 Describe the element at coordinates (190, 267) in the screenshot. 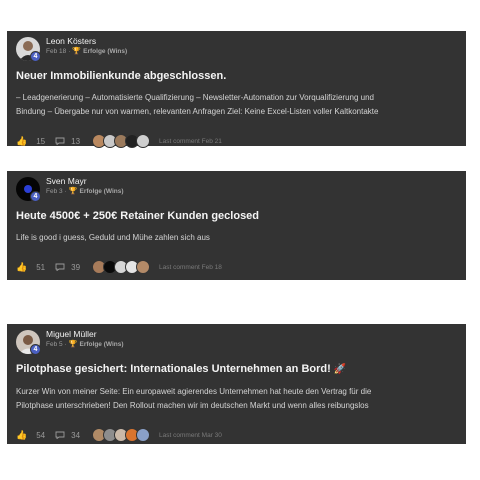

I see `last-comment: Last comment Feb 18` at that location.